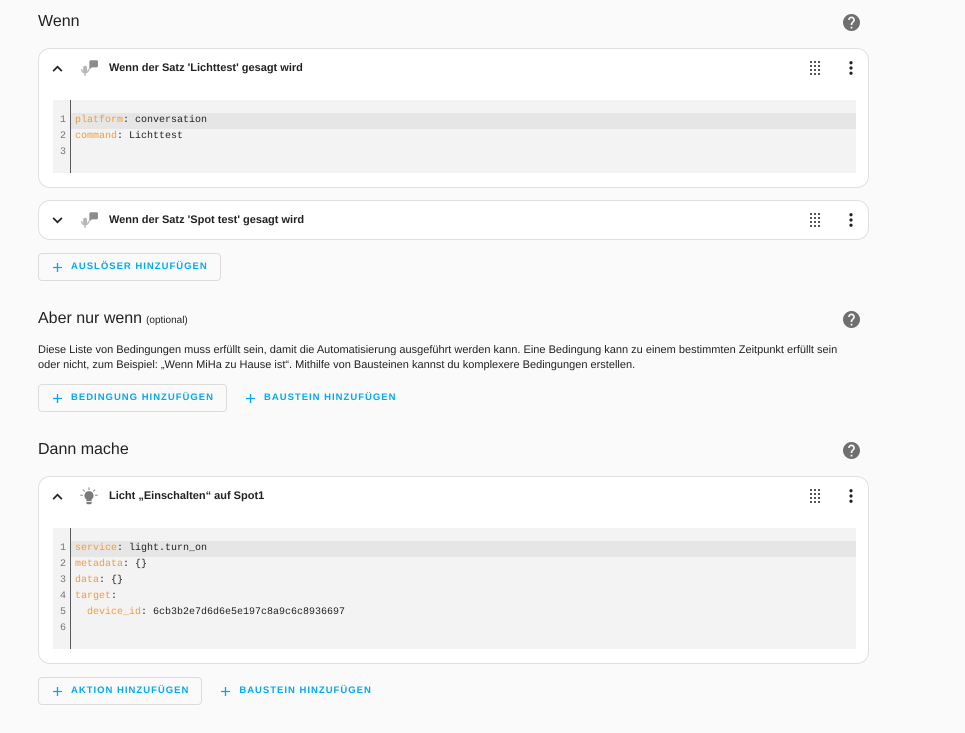 The width and height of the screenshot is (965, 733). What do you see at coordinates (129, 137) in the screenshot?
I see `code-line: command: Lichttest` at bounding box center [129, 137].